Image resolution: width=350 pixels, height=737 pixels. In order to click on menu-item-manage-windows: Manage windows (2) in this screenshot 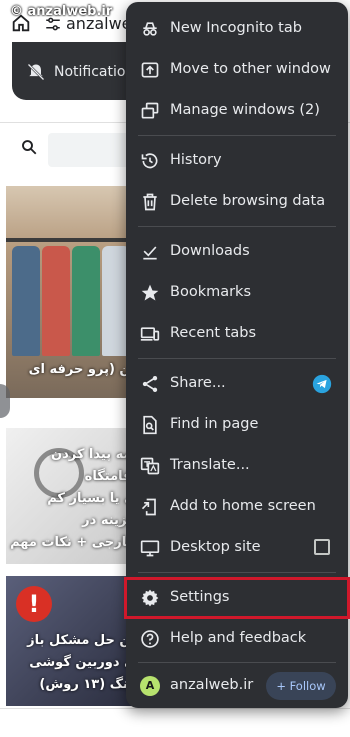, I will do `click(237, 111)`.